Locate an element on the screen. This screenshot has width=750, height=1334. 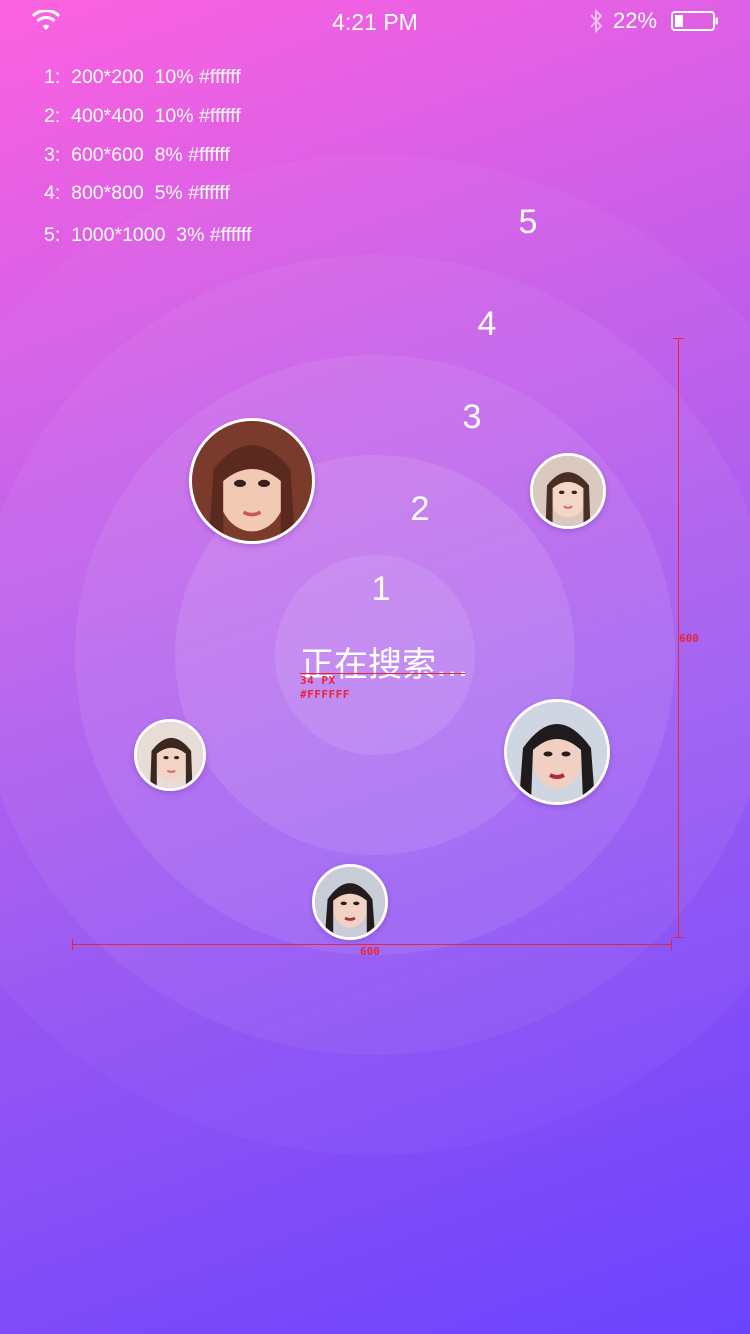
ring-label-5: 5 is located at coordinates (528, 222).